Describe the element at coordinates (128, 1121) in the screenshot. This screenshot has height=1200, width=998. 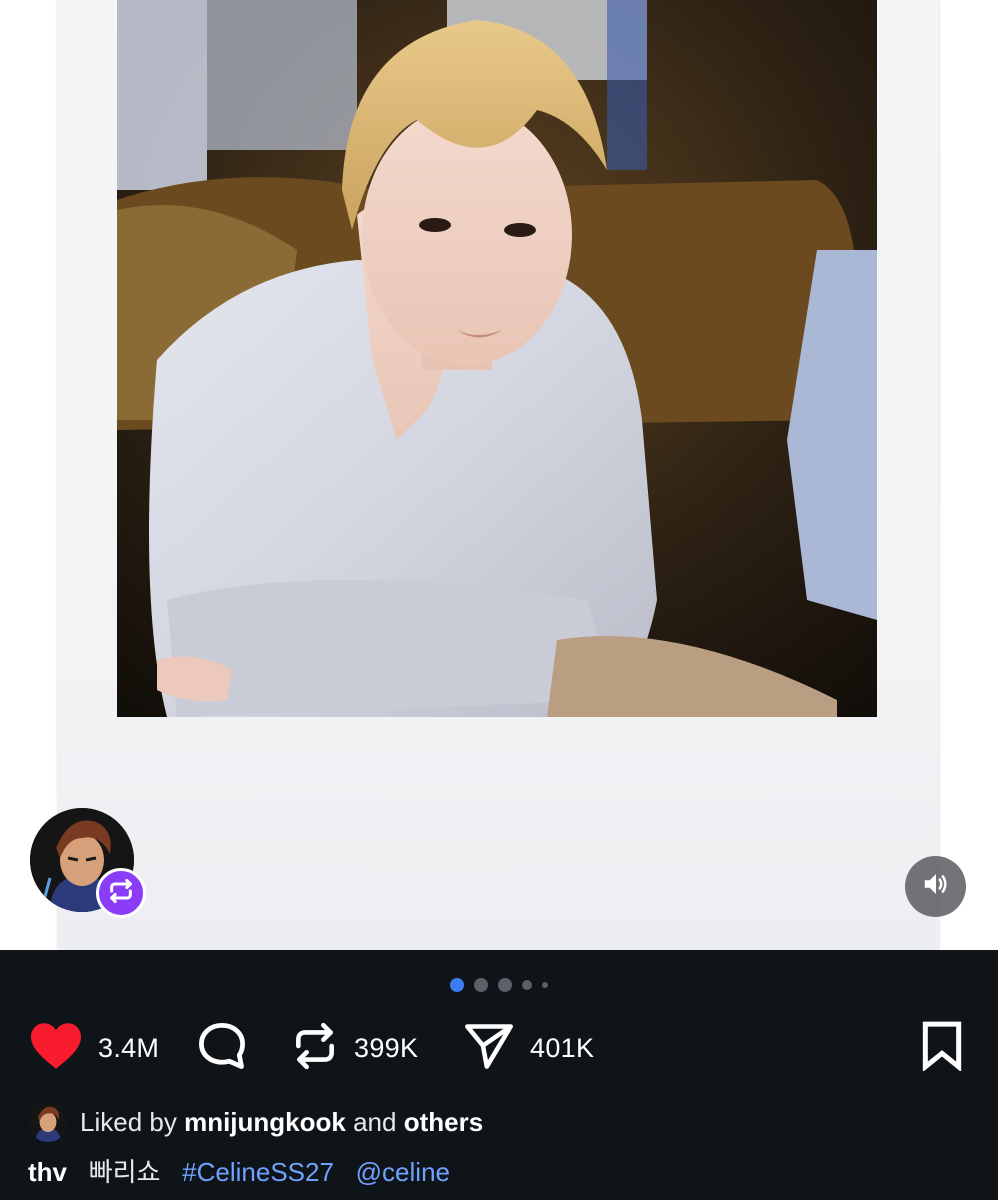
I see `liked-by-prefix: Liked by` at that location.